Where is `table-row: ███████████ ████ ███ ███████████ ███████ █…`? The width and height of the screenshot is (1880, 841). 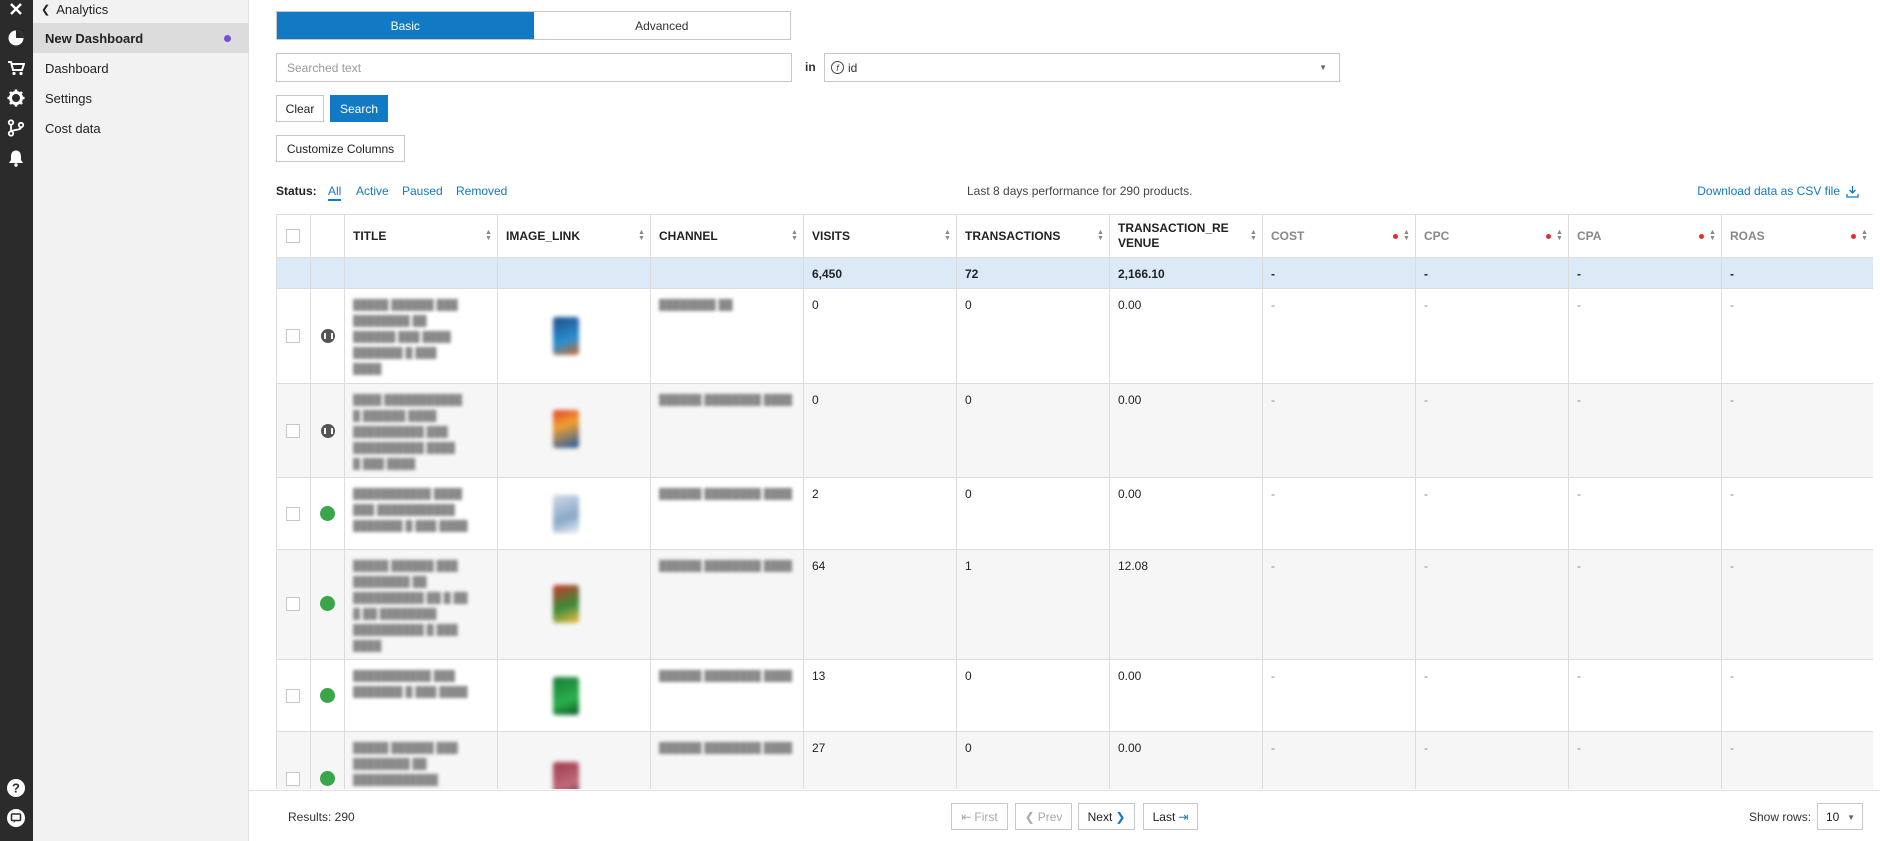 table-row: ███████████ ████ ███ ███████████ ███████ █… is located at coordinates (1075, 514).